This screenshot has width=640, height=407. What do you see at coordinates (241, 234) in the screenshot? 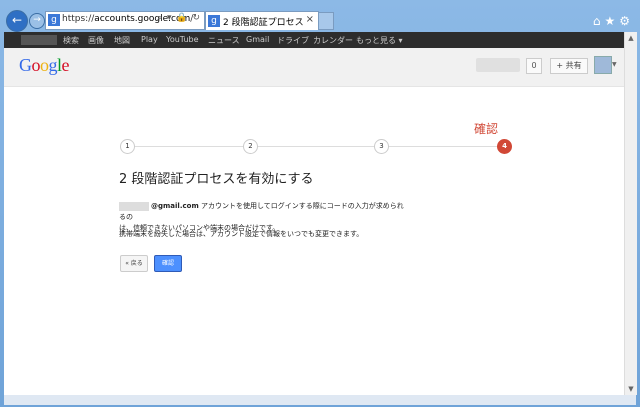
I see `lost-device-note: 携帯端末を紛失した場合は、アカウント設定で情報をいつでも変更できます。` at bounding box center [241, 234].